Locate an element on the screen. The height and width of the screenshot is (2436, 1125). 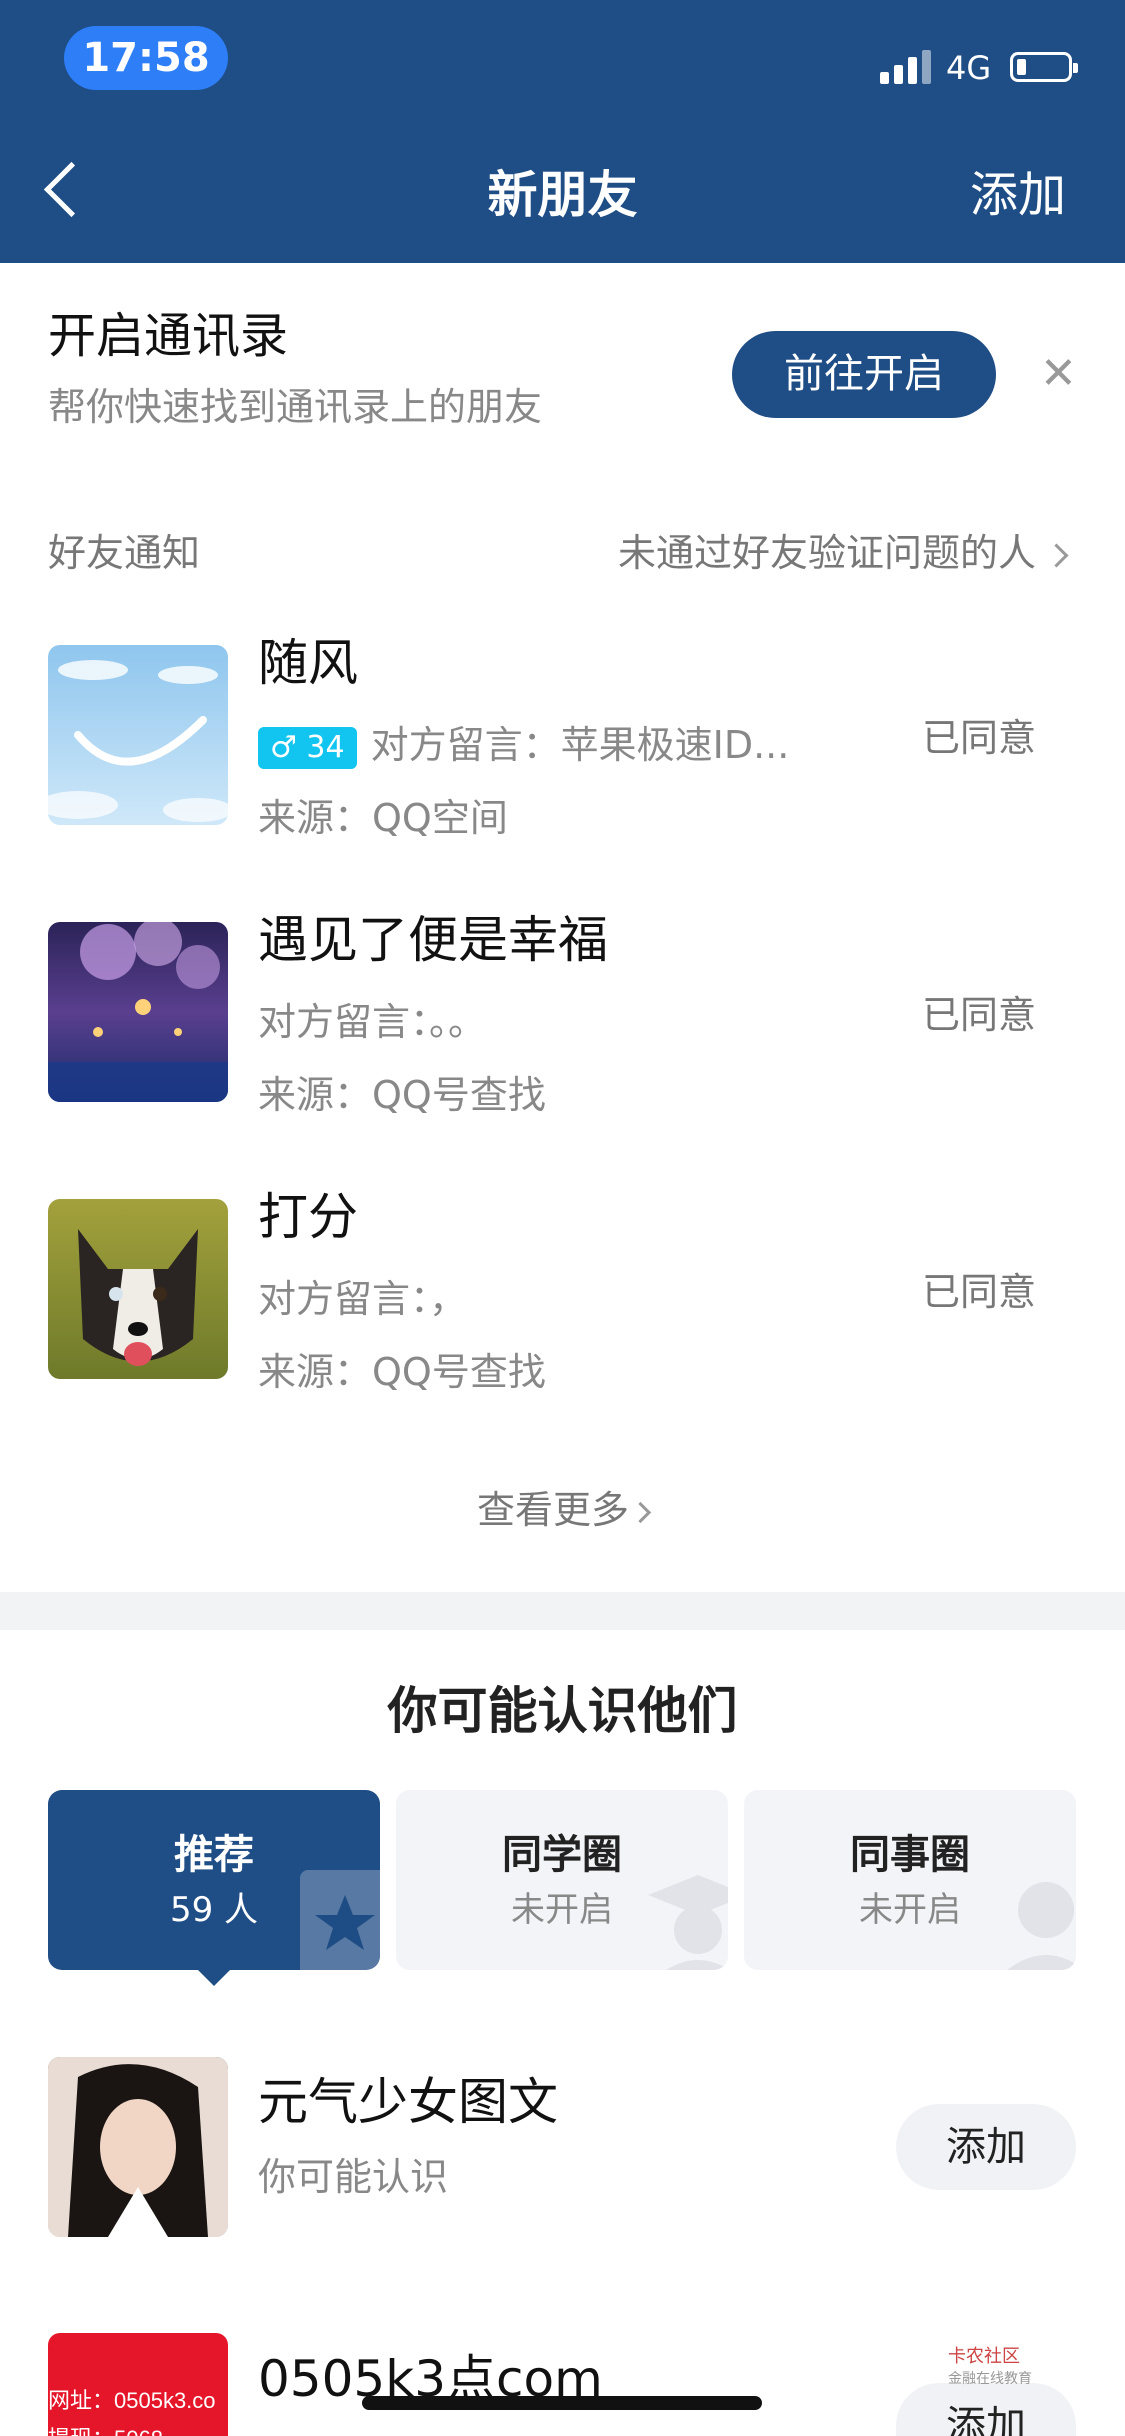
friend-note: 对方留言：， is located at coordinates (363, 1299).